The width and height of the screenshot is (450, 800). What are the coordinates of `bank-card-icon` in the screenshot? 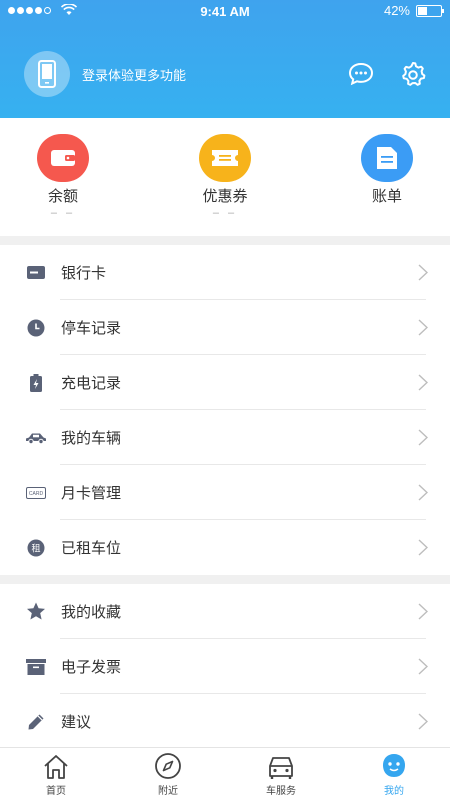 It's located at (36, 273).